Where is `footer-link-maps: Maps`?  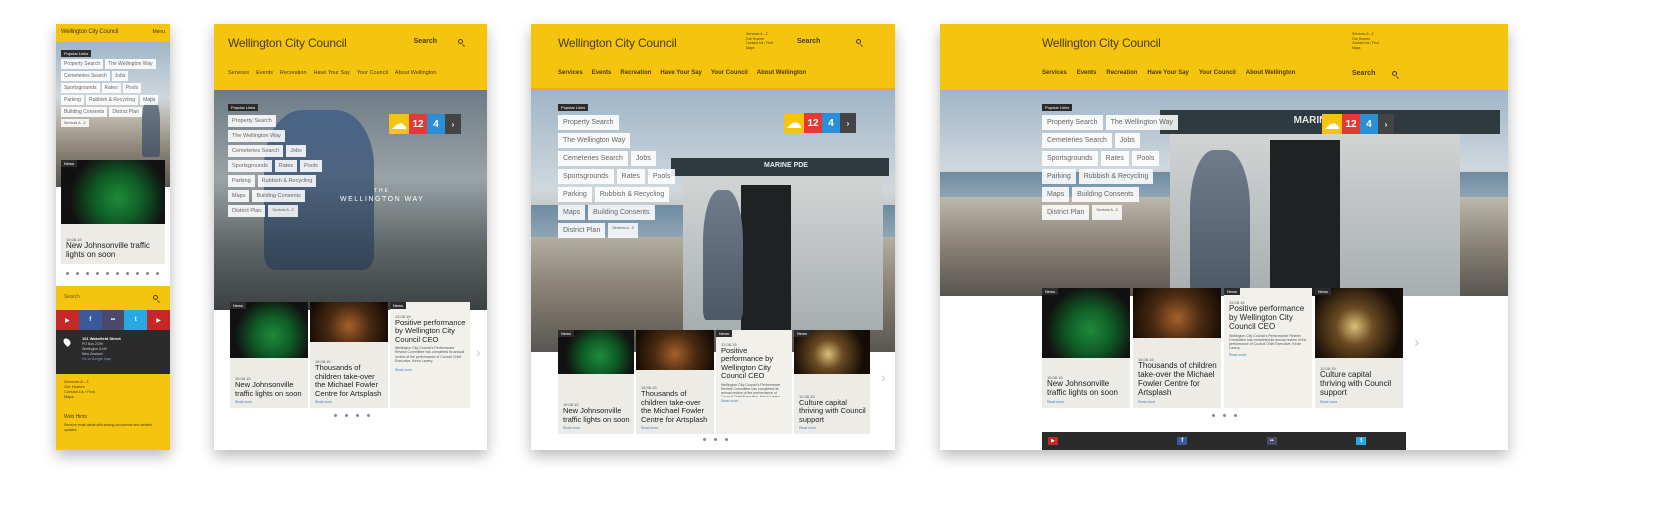 footer-link-maps: Maps is located at coordinates (69, 396).